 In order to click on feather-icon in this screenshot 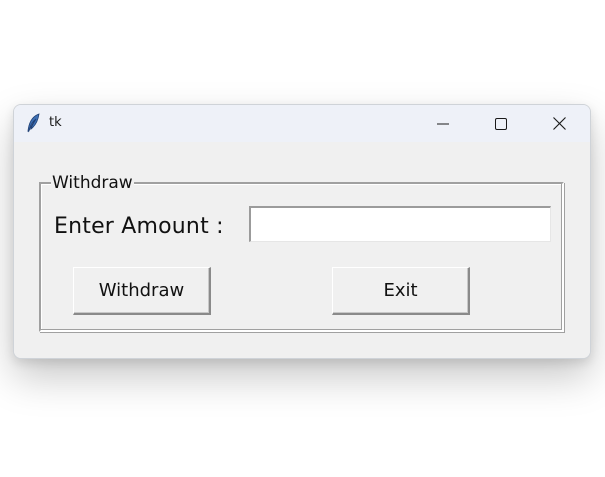, I will do `click(34, 123)`.